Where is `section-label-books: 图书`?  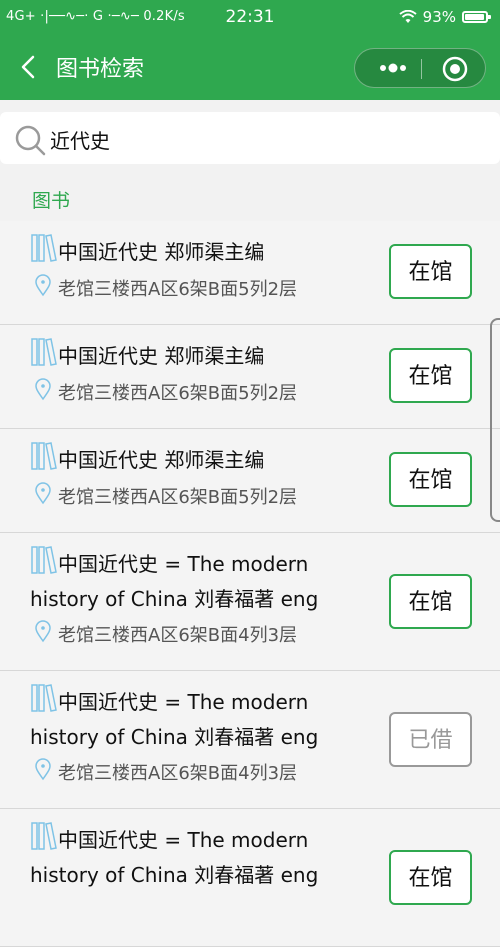 section-label-books: 图书 is located at coordinates (51, 201).